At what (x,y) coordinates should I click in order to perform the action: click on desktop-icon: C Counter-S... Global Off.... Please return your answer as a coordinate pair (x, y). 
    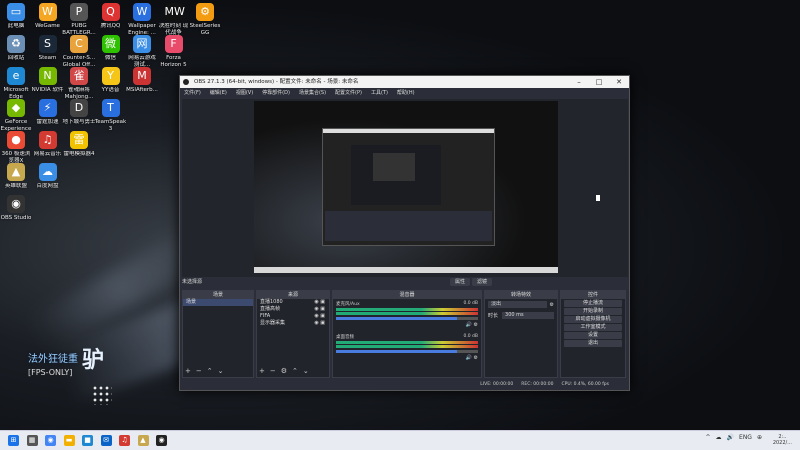
    Looking at the image, I should click on (79, 51).